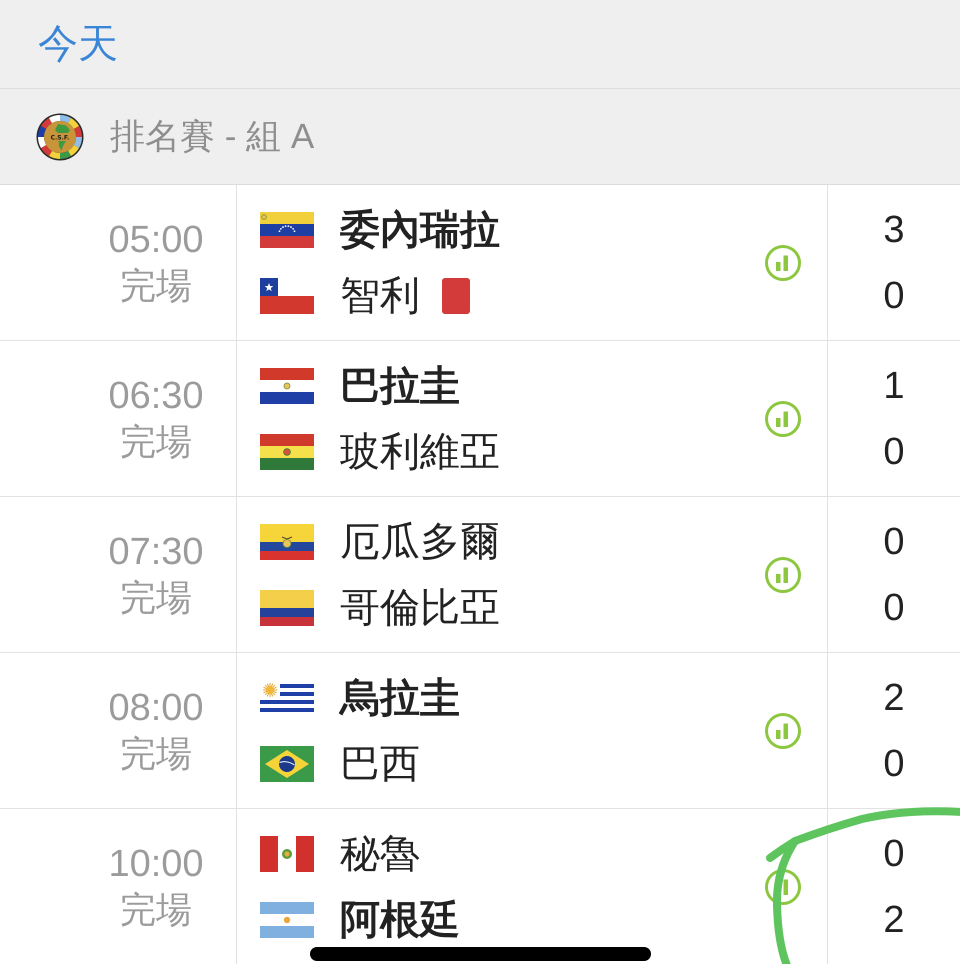  Describe the element at coordinates (420, 452) in the screenshot. I see `team-name: 玻利維亞` at that location.